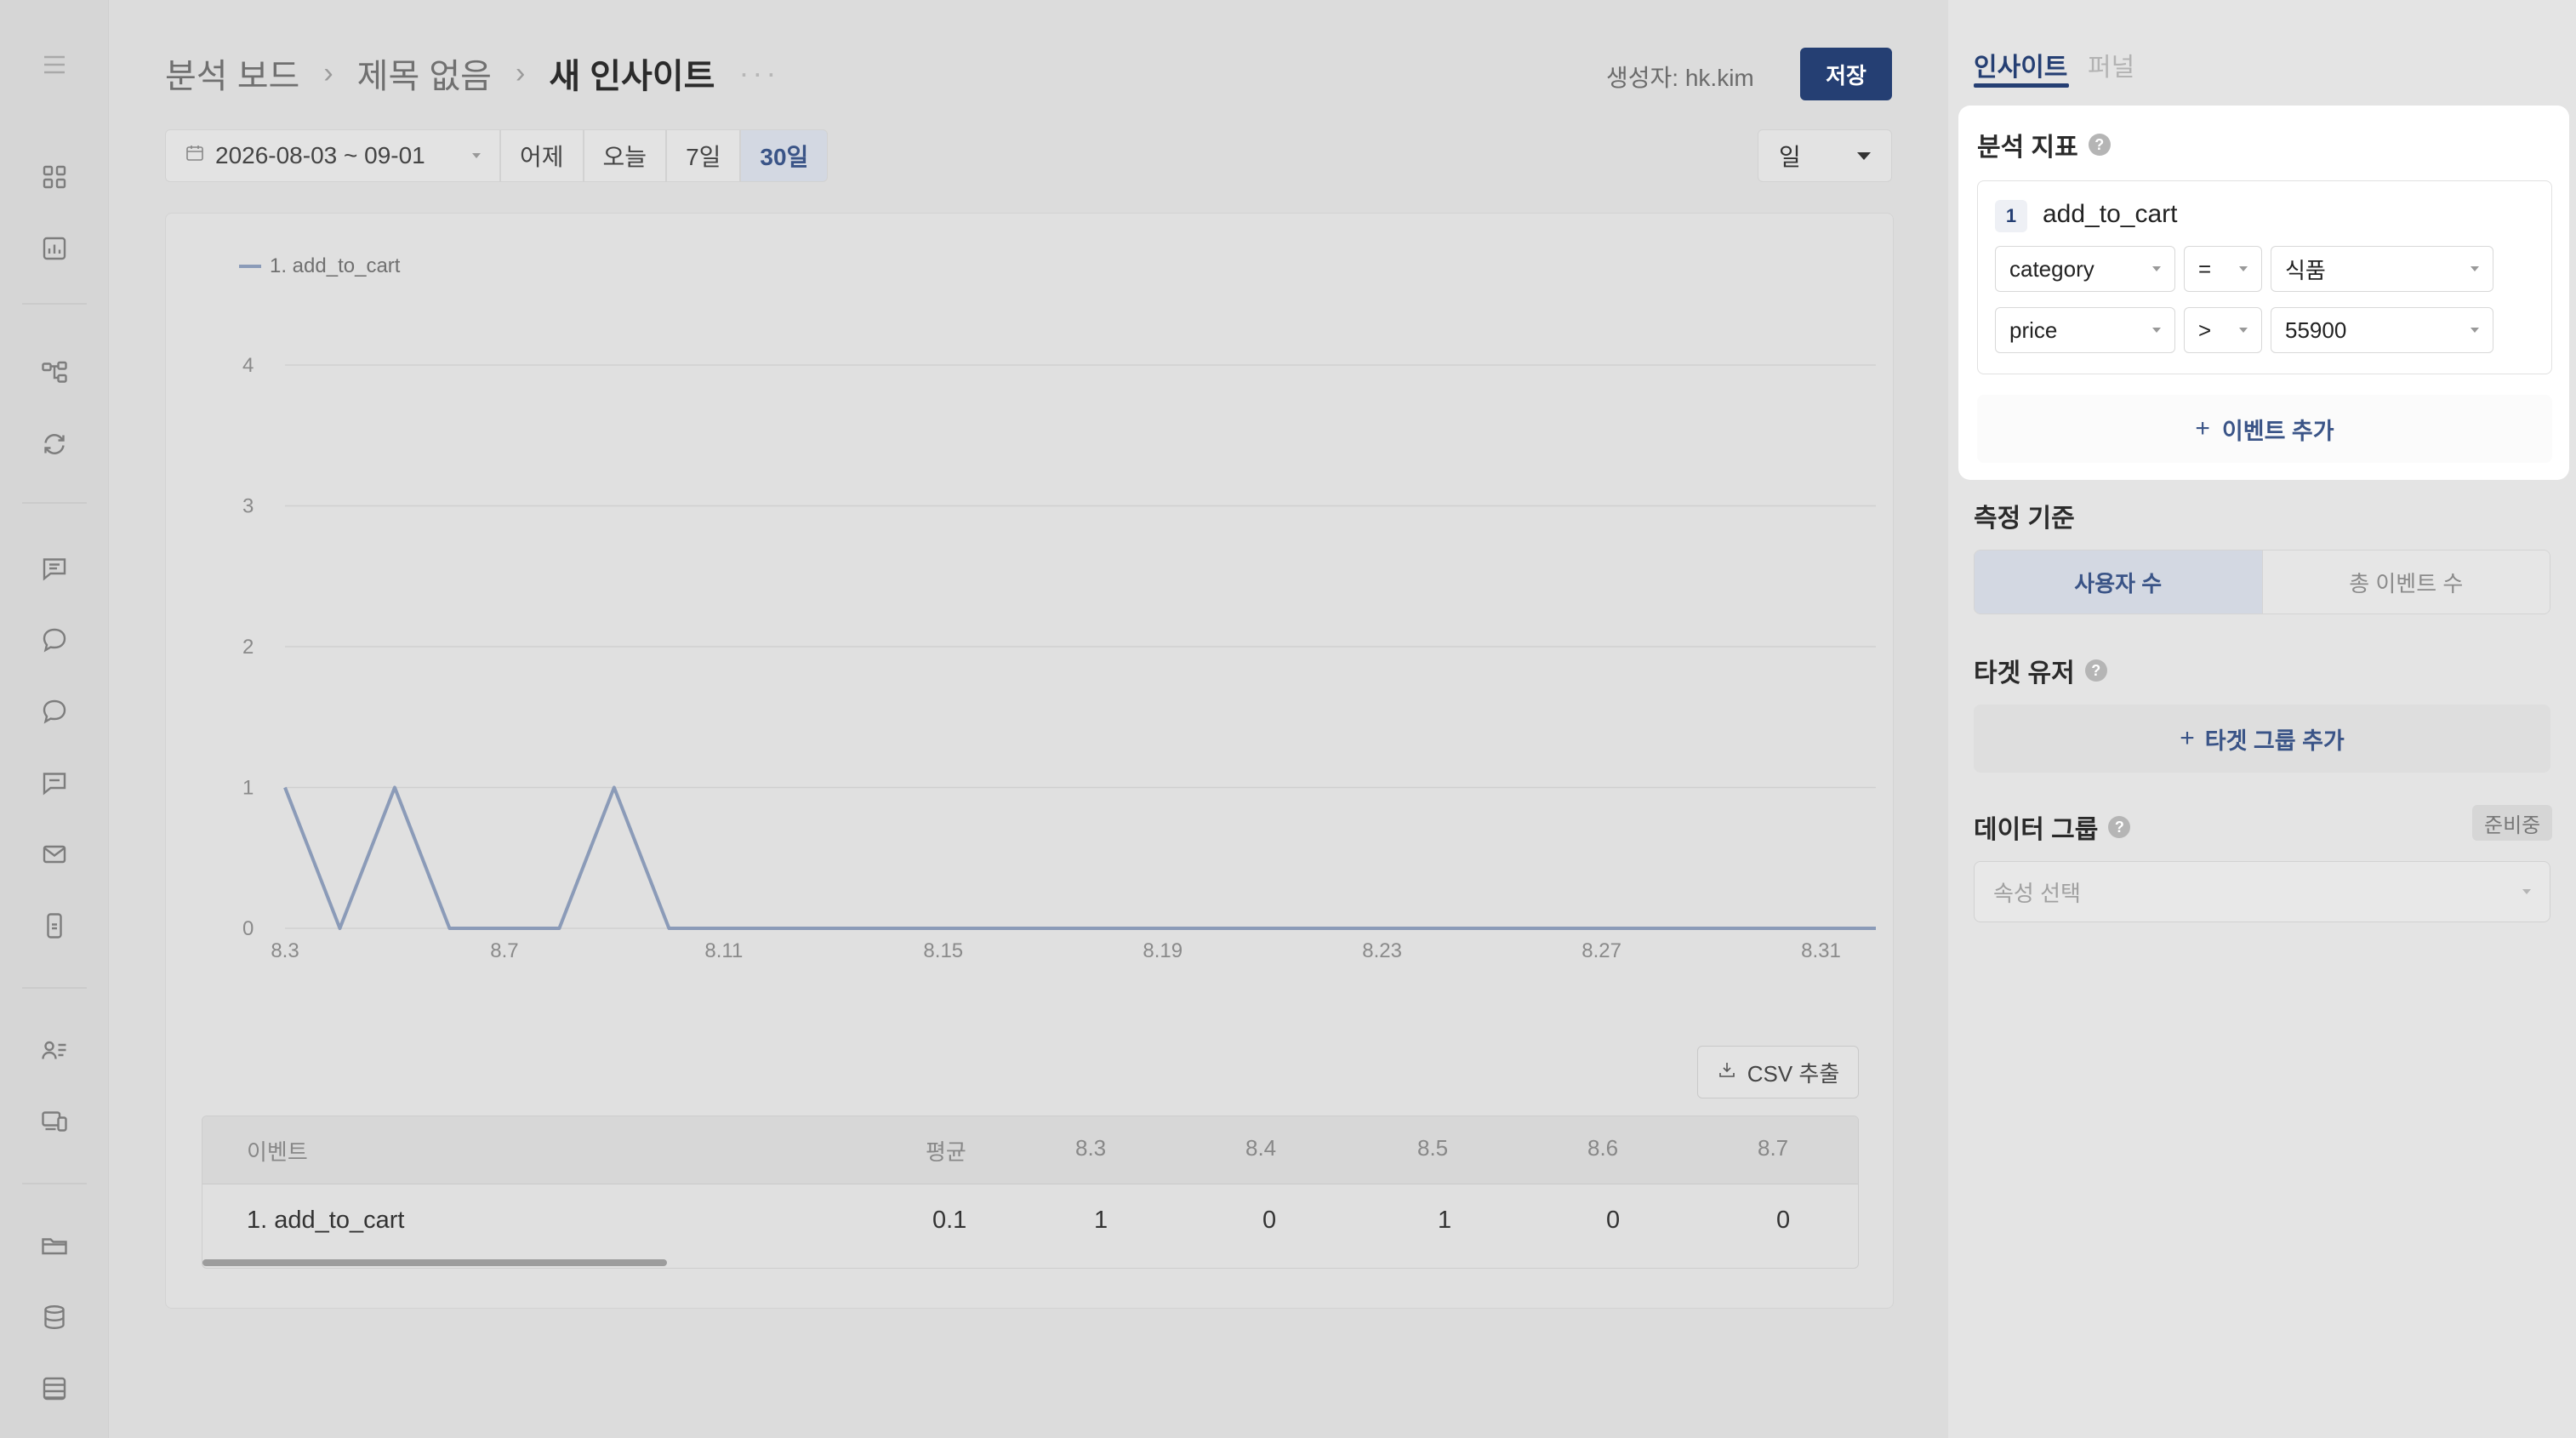 This screenshot has width=2576, height=1438. Describe the element at coordinates (232, 73) in the screenshot. I see `breadcrumb-board: 분석 보드` at that location.